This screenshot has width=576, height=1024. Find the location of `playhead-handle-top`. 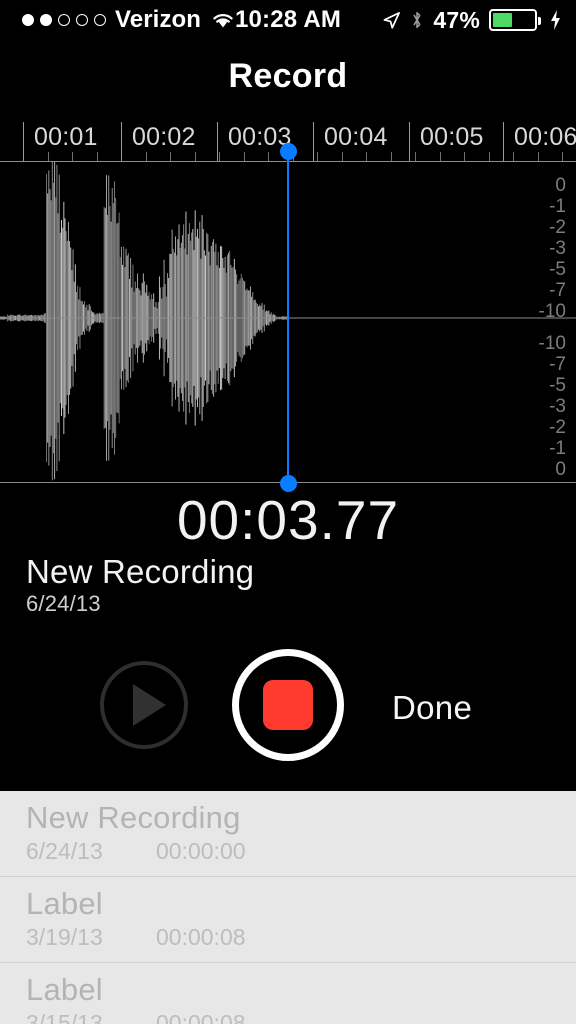

playhead-handle-top is located at coordinates (288, 151).